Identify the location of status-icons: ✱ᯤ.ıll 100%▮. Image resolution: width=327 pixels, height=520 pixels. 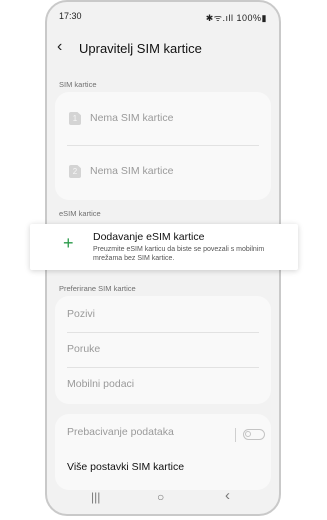
(236, 18).